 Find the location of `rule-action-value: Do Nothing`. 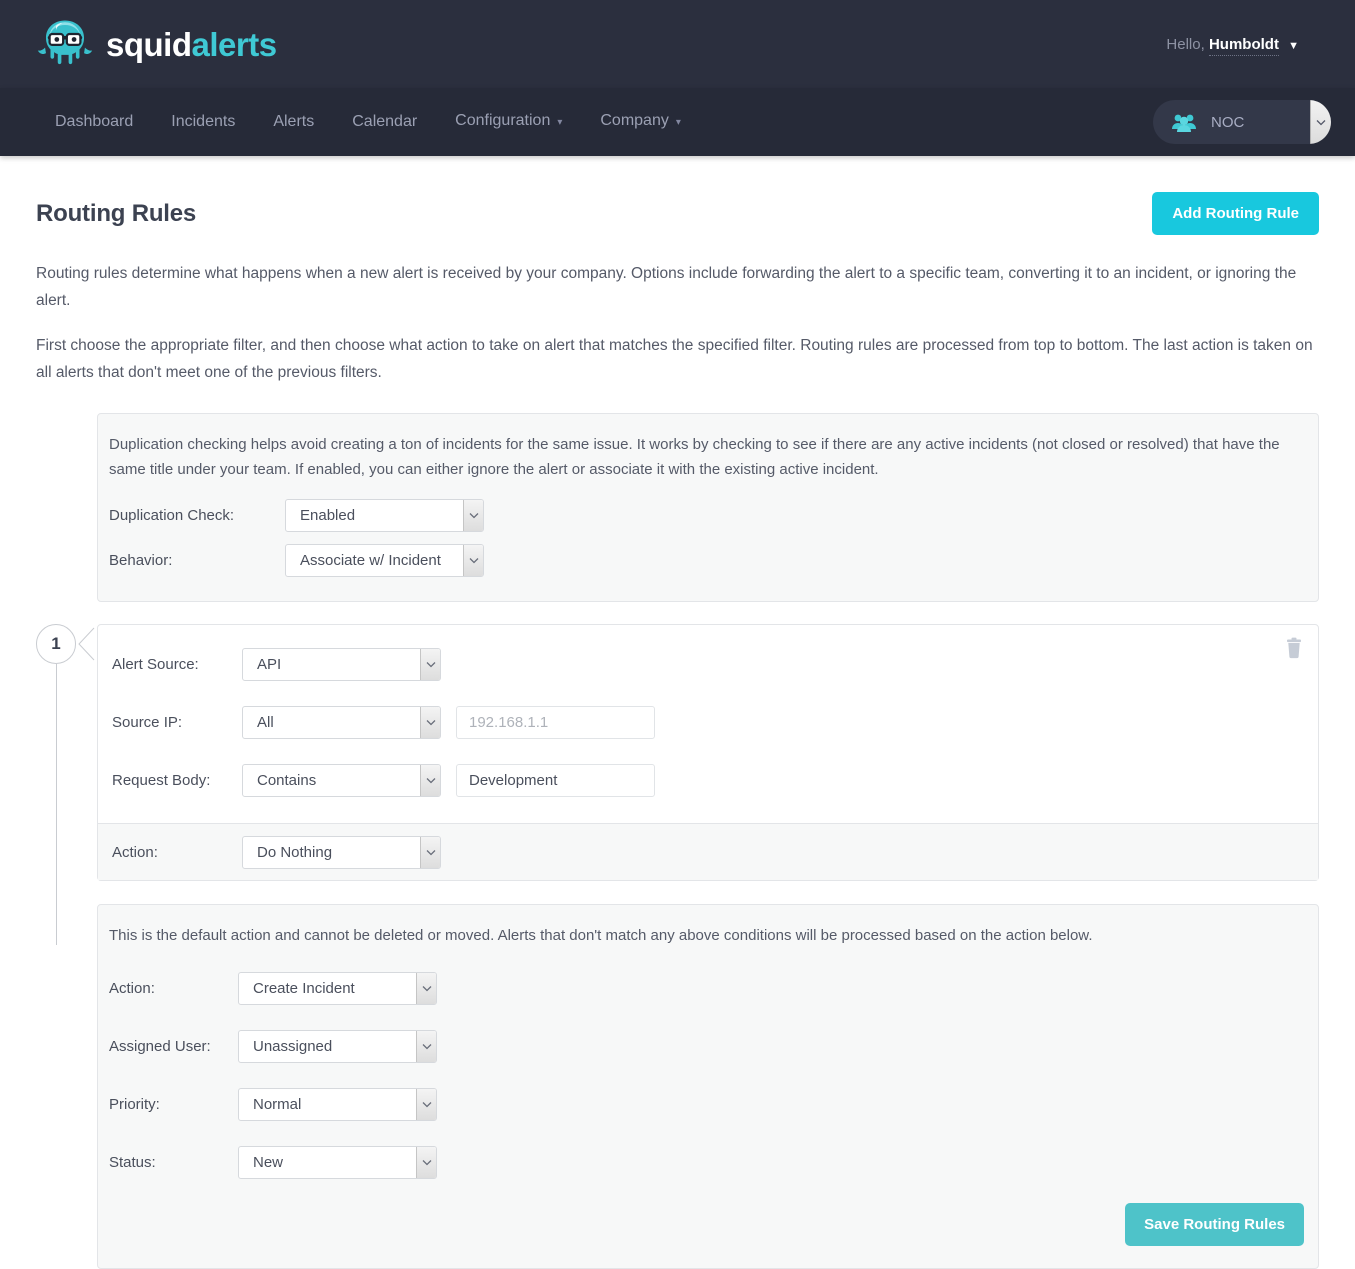

rule-action-value: Do Nothing is located at coordinates (295, 852).